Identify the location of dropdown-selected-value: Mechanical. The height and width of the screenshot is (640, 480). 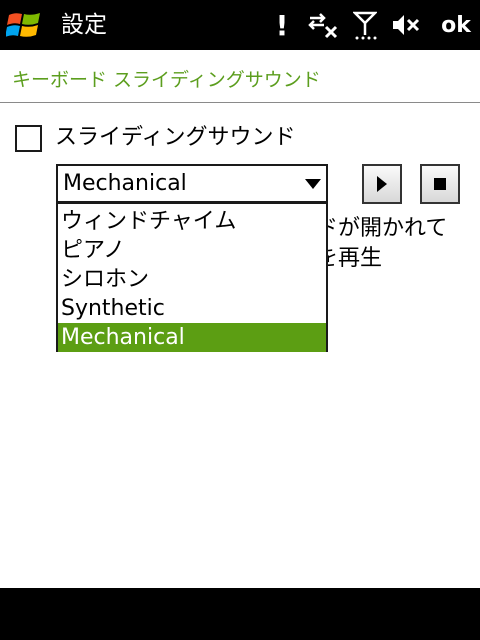
(125, 183).